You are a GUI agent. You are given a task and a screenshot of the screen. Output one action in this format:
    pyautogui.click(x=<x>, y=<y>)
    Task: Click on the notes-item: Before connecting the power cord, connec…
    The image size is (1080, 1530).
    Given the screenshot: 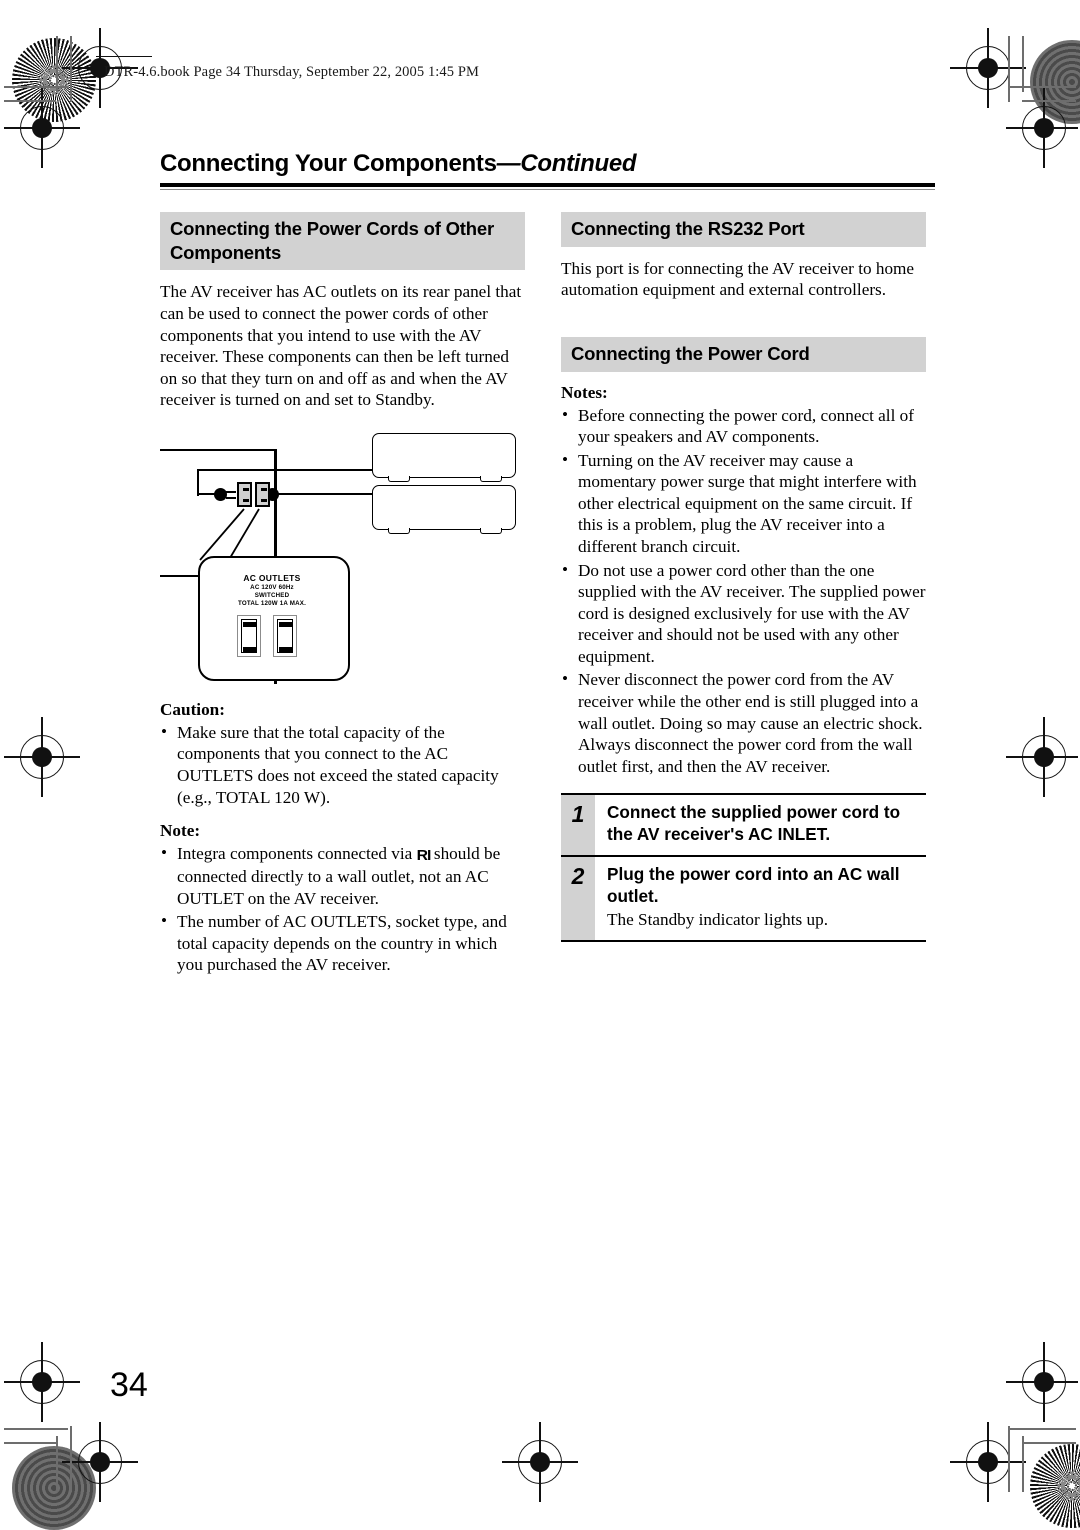 What is the action you would take?
    pyautogui.click(x=743, y=425)
    